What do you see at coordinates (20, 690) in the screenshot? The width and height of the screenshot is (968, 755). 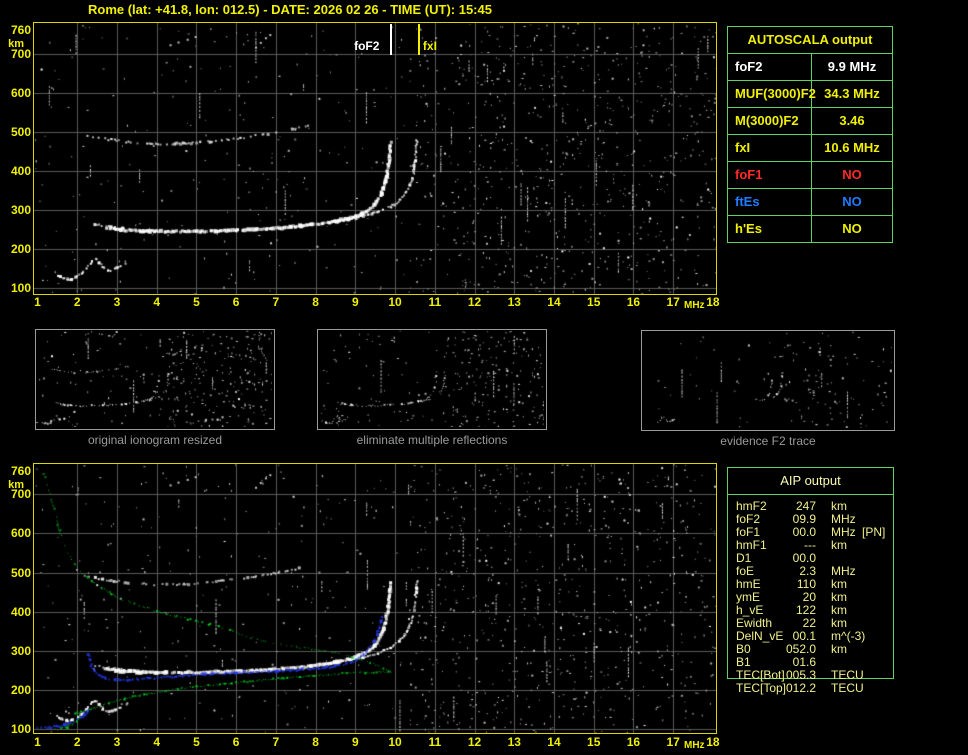 I see `y-tick-label: 200` at bounding box center [20, 690].